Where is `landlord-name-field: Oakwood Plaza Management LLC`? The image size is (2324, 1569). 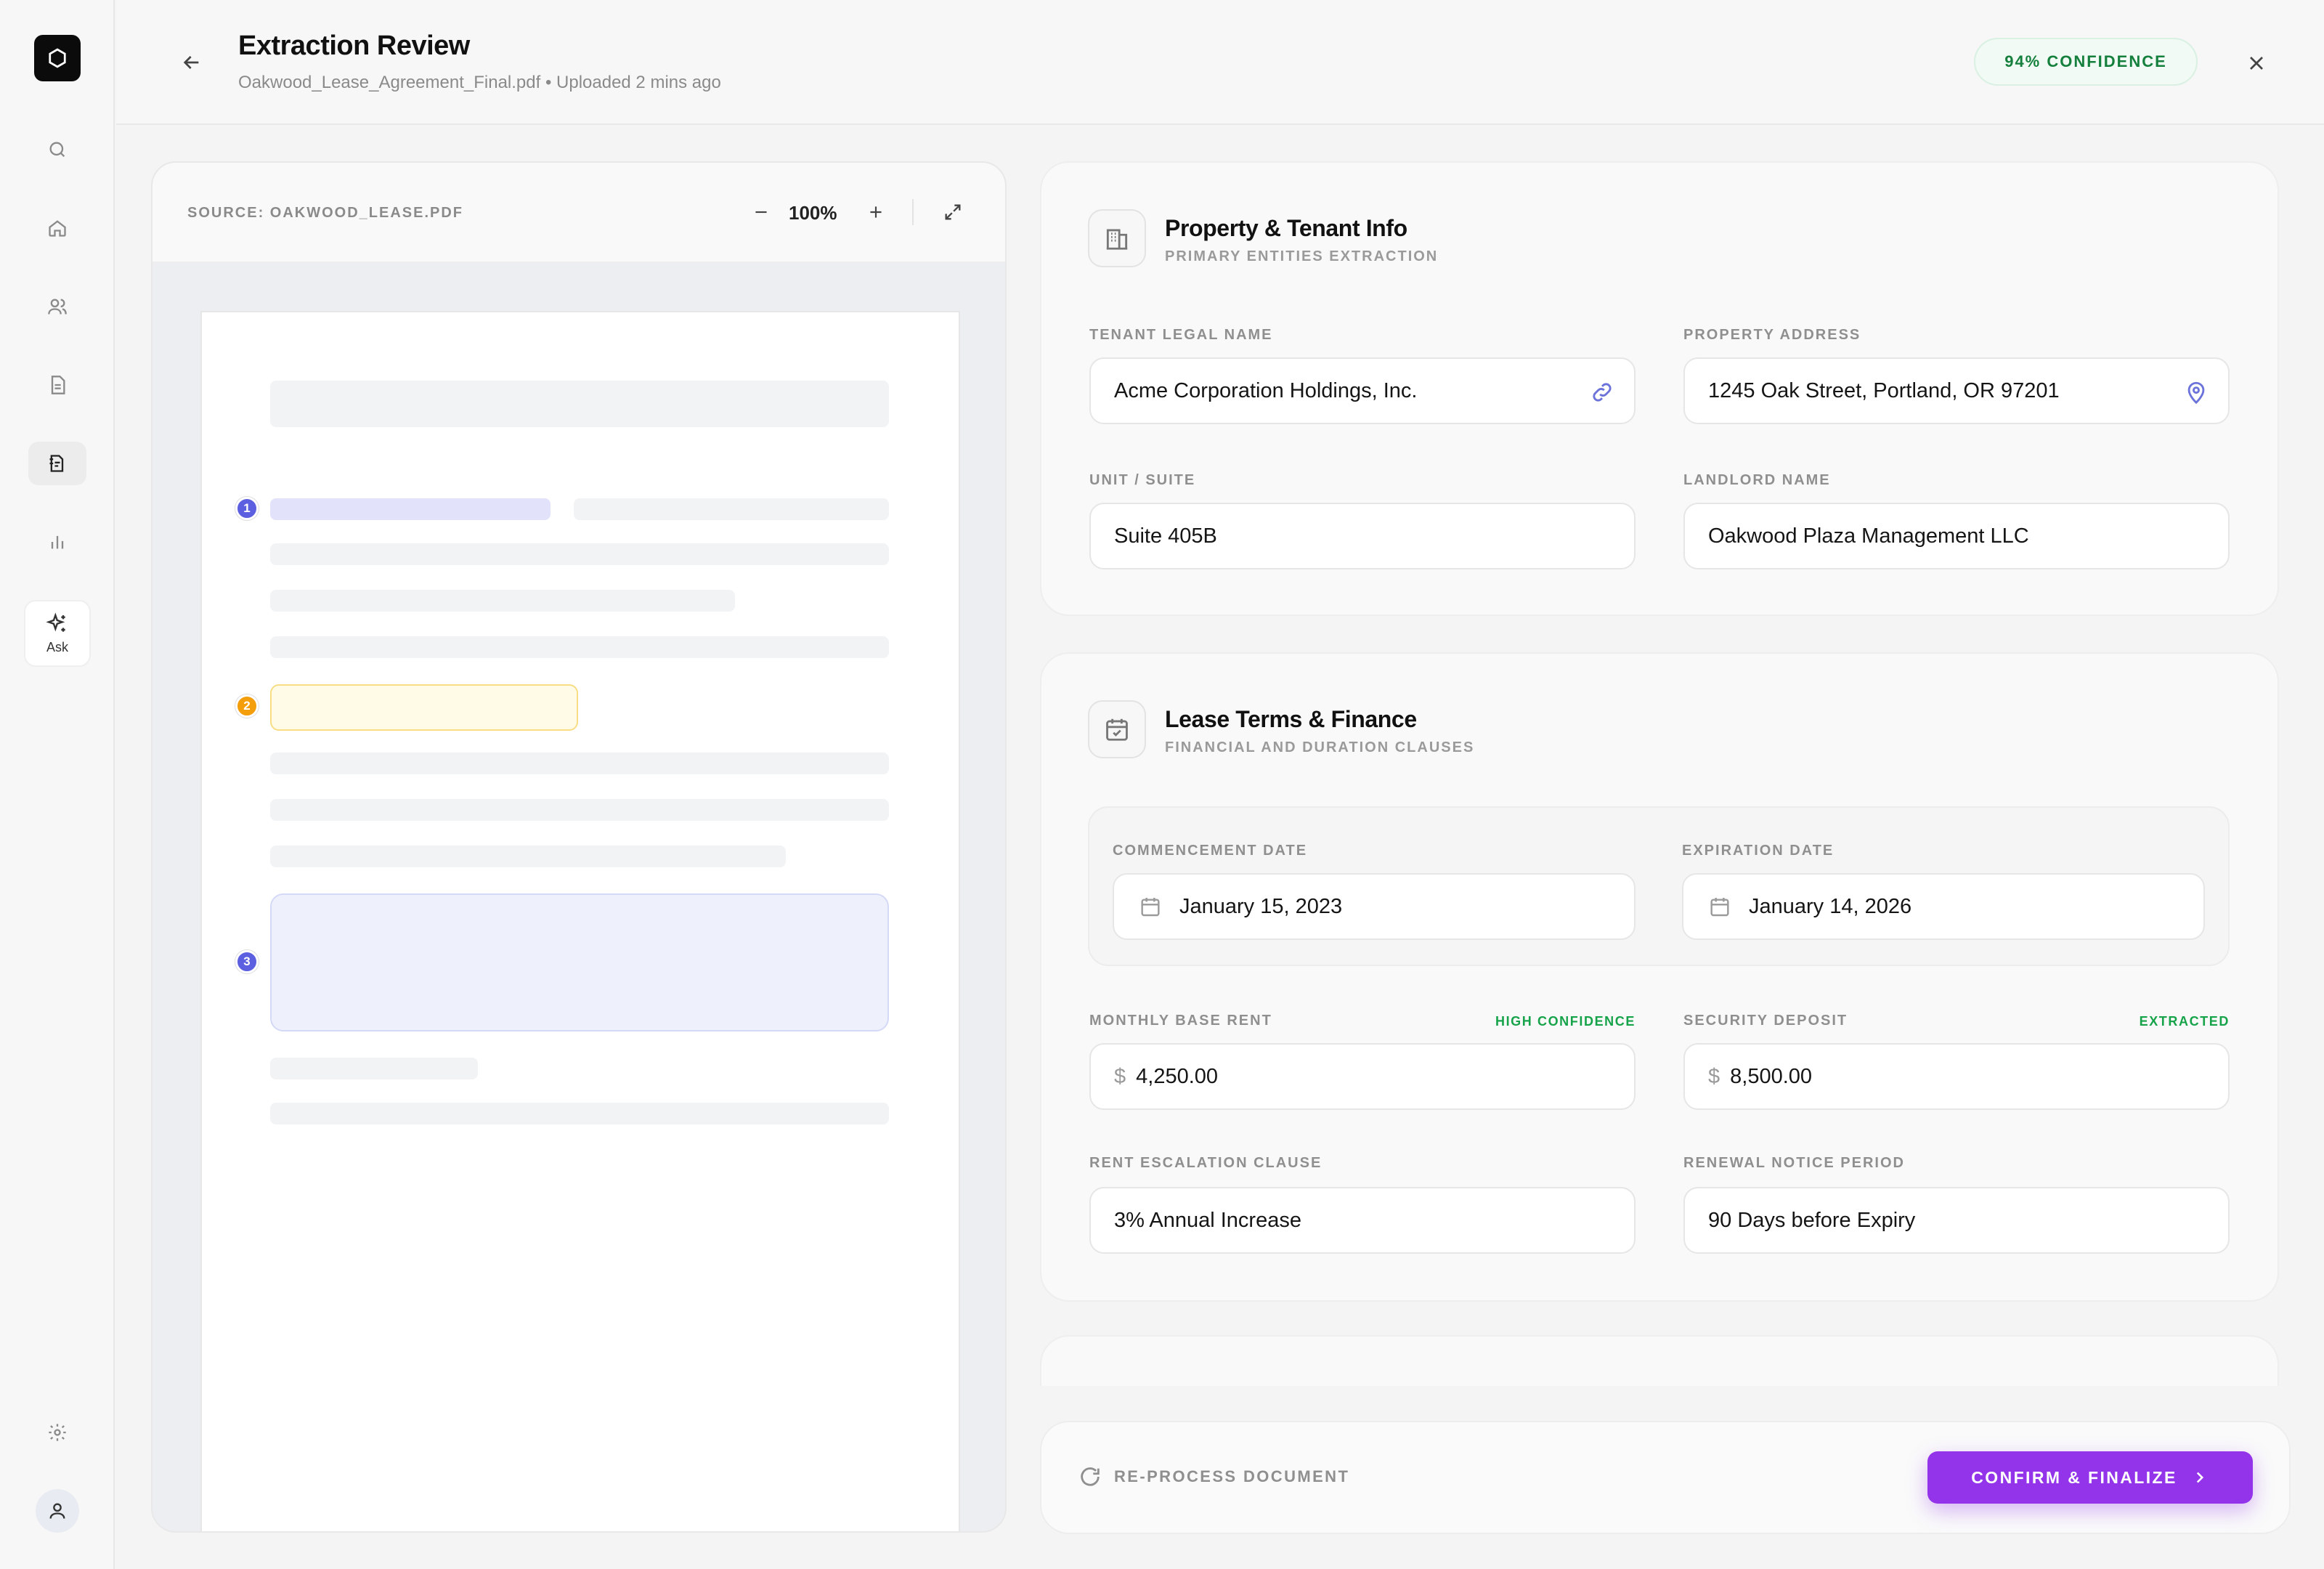 landlord-name-field: Oakwood Plaza Management LLC is located at coordinates (1956, 536).